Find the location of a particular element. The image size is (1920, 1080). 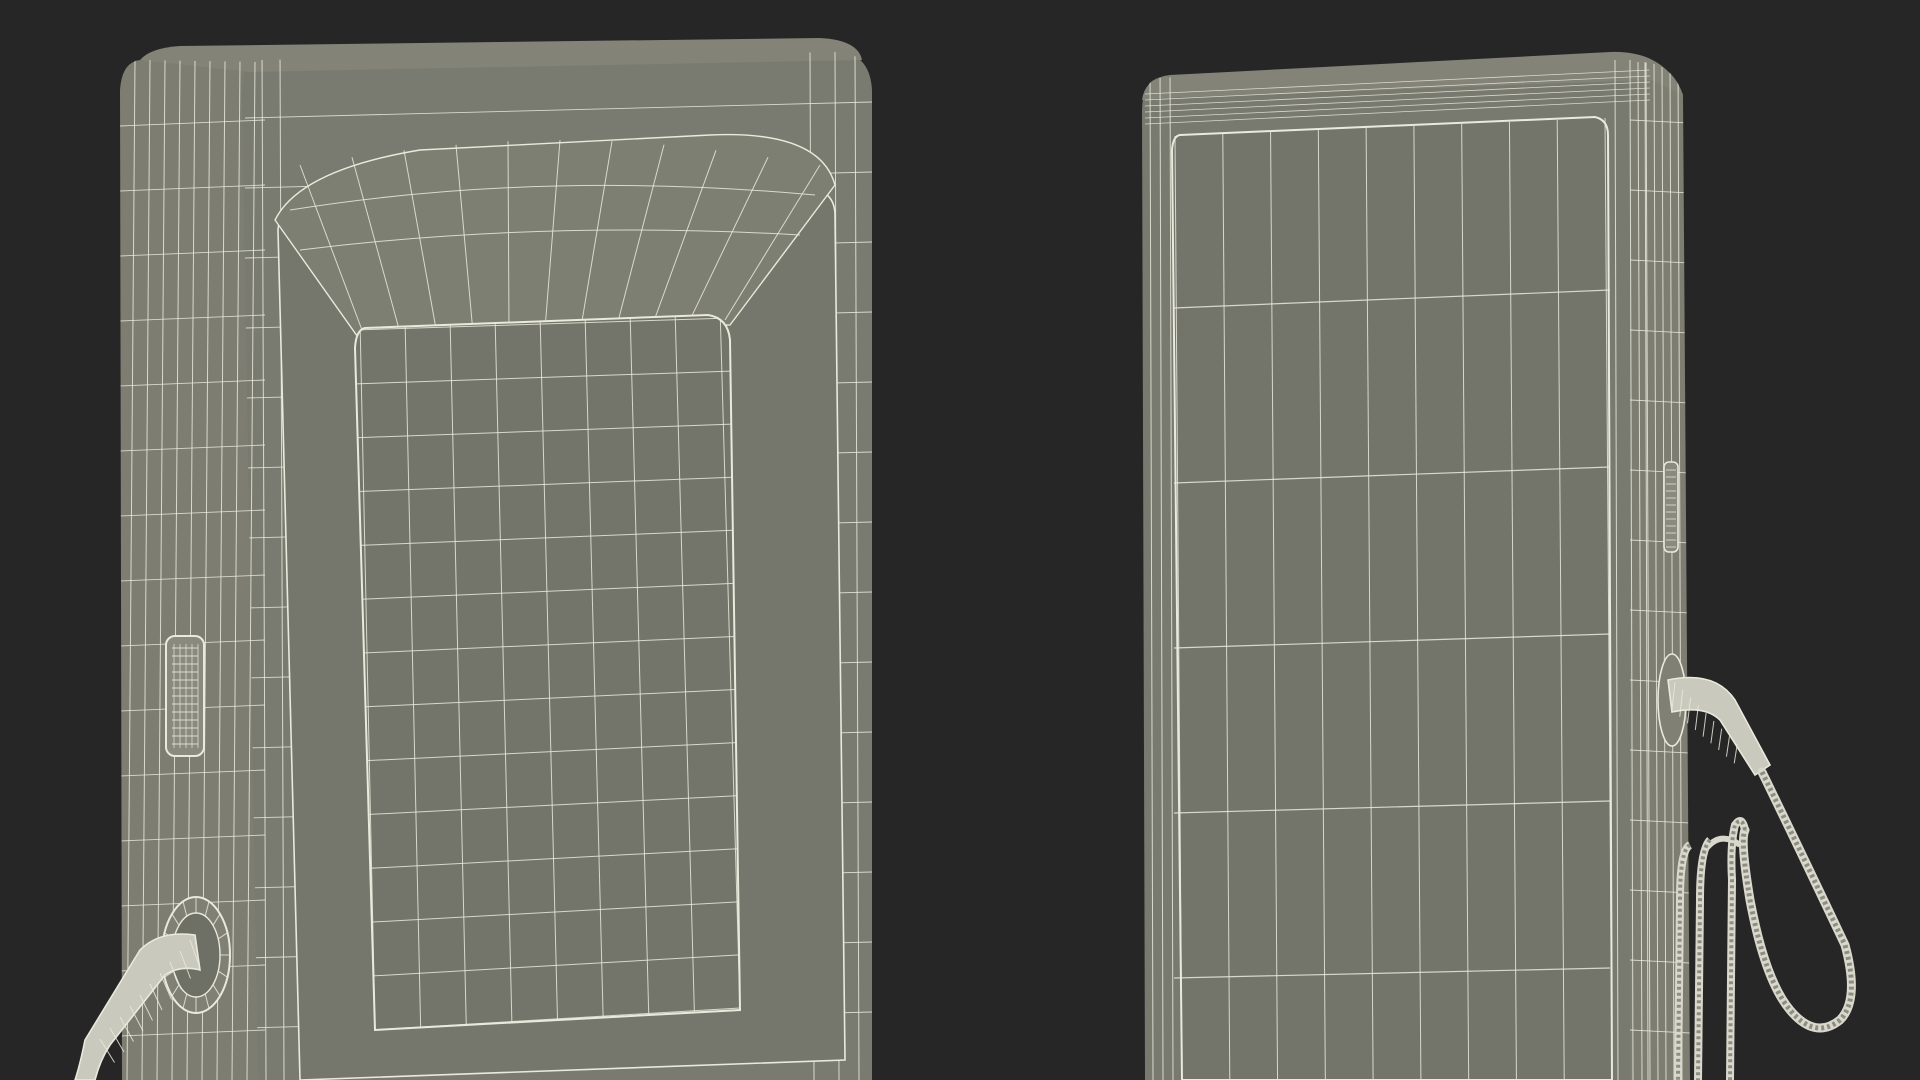

charger-b-side-vent is located at coordinates (1671, 507).